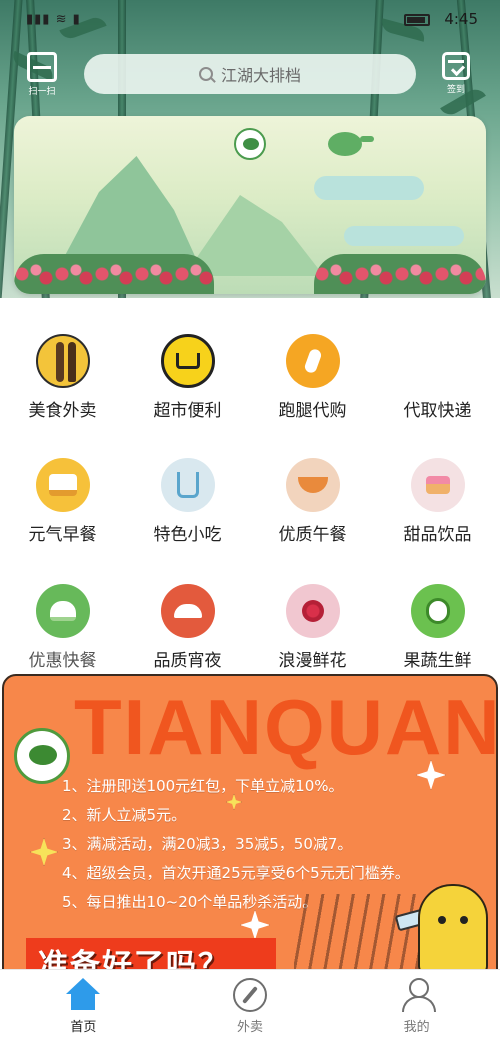  What do you see at coordinates (203, 786) in the screenshot?
I see `promo-line: 1、注册即送100元红包，下单立减10%。` at bounding box center [203, 786].